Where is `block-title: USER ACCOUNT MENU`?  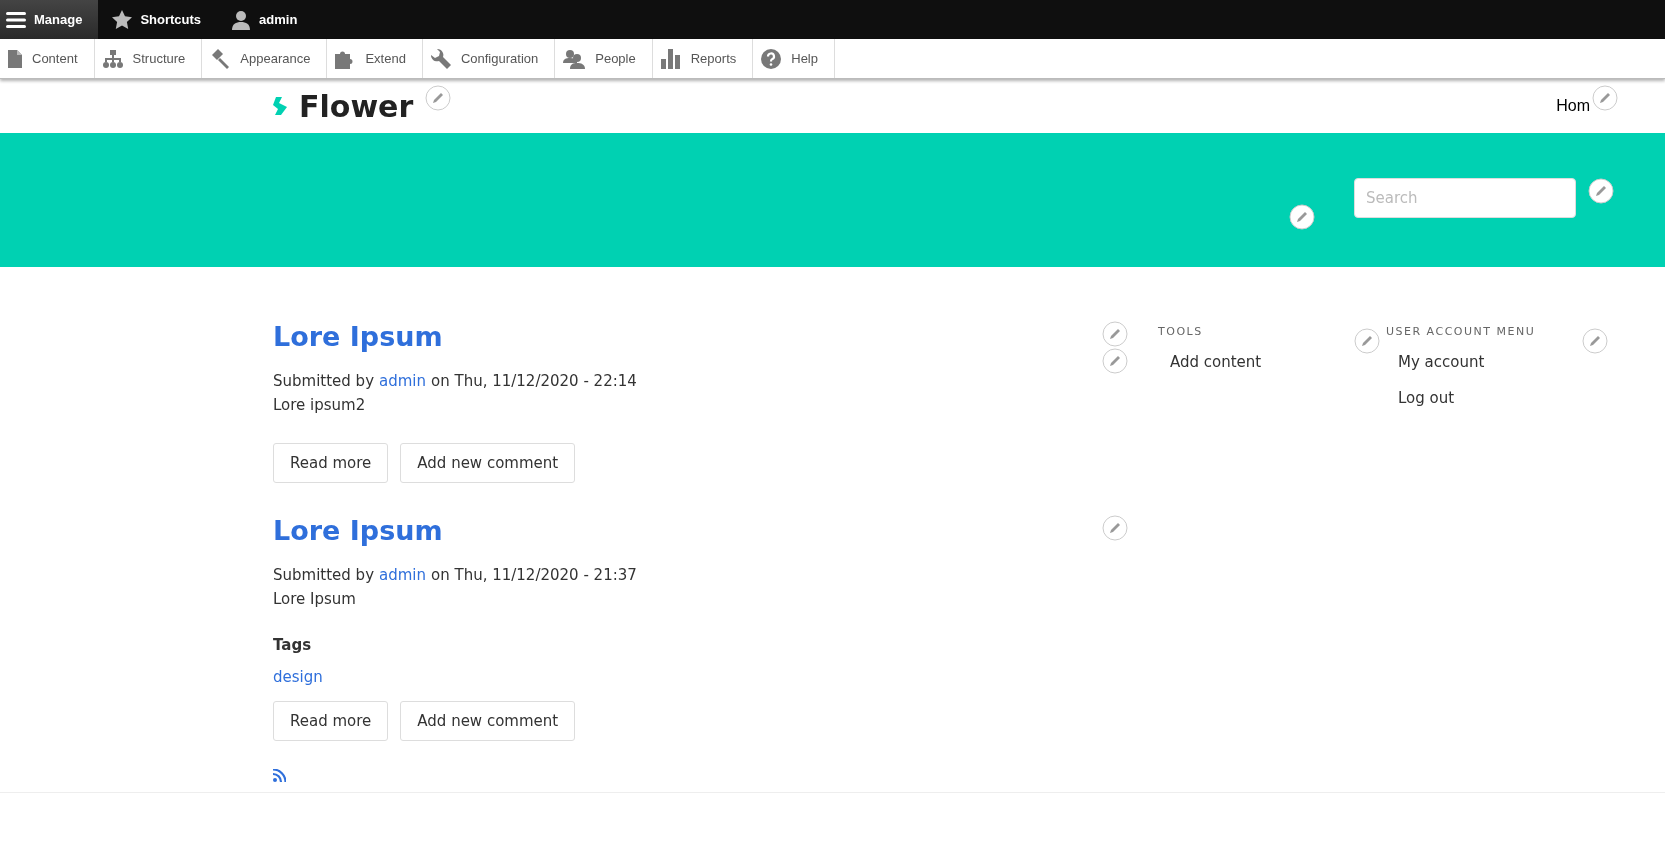 block-title: USER ACCOUNT MENU is located at coordinates (1461, 331).